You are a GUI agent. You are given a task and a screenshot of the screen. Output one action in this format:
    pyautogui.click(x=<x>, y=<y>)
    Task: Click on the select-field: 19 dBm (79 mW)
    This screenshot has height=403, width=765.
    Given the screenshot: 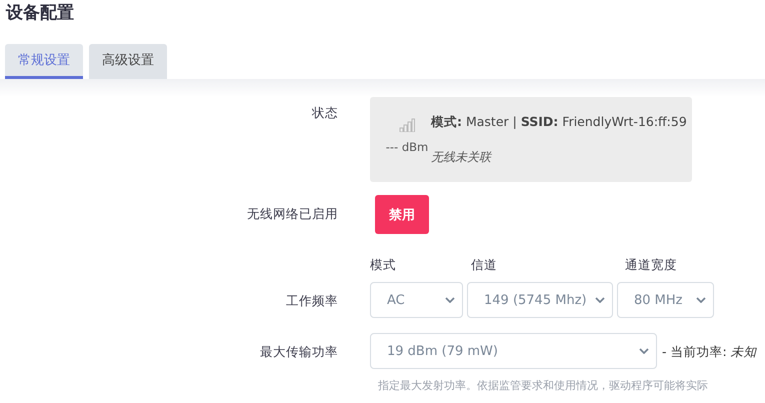 What is the action you would take?
    pyautogui.click(x=513, y=351)
    